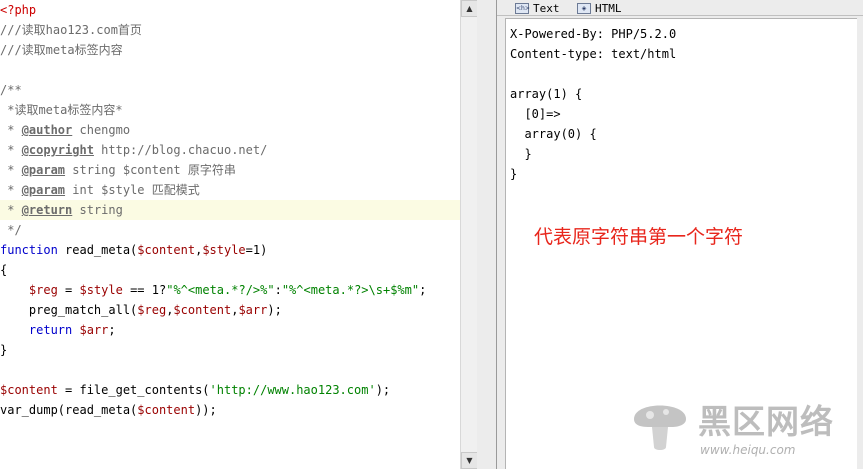  I want to click on code-line: ///读取meta标签内容, so click(230, 50).